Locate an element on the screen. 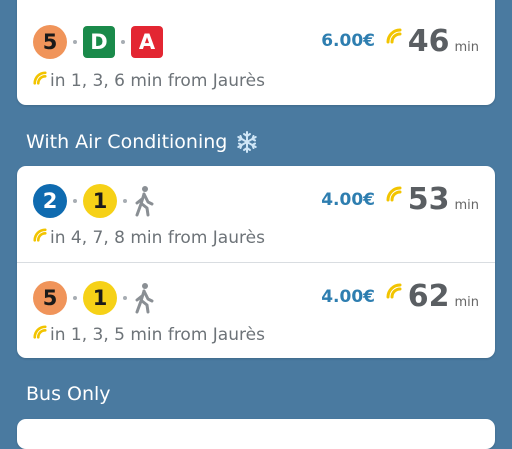  duration-value: 46 is located at coordinates (428, 41).